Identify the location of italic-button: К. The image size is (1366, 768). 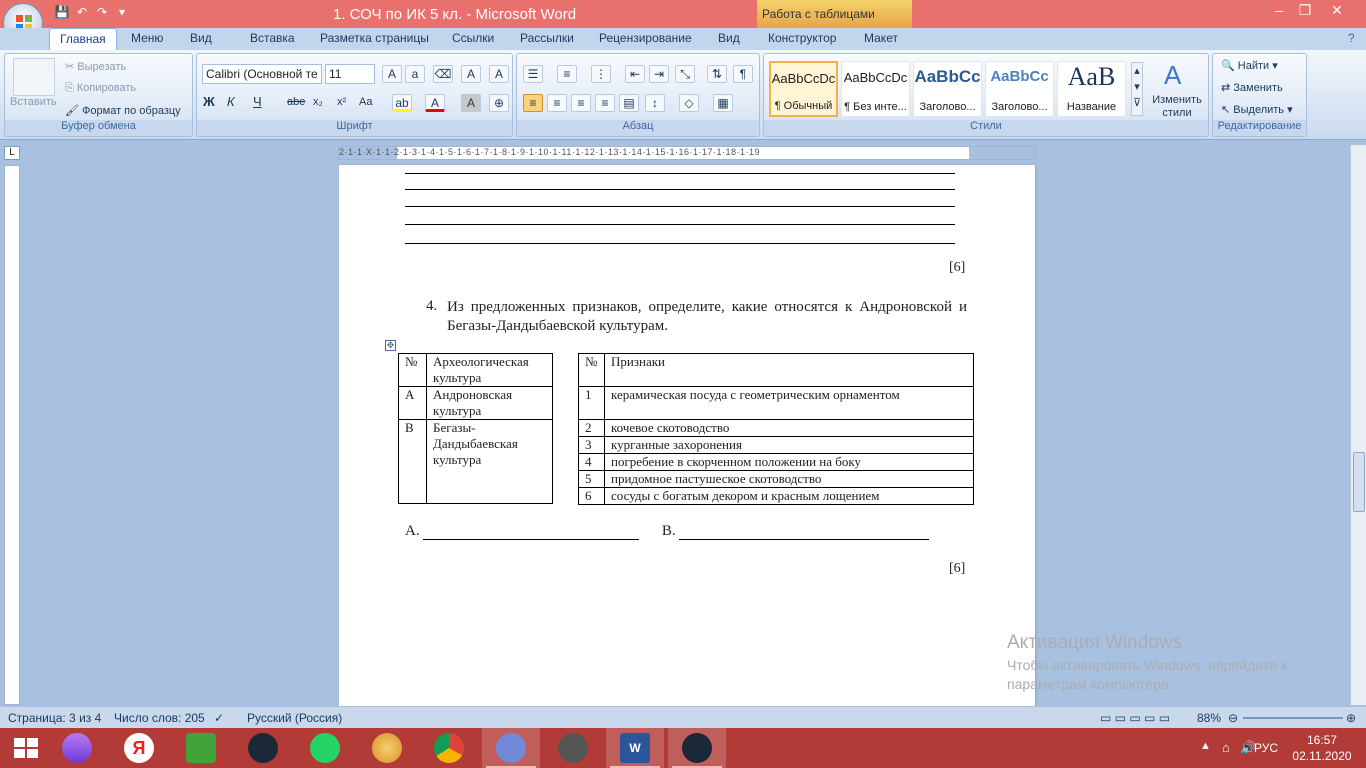
(231, 101).